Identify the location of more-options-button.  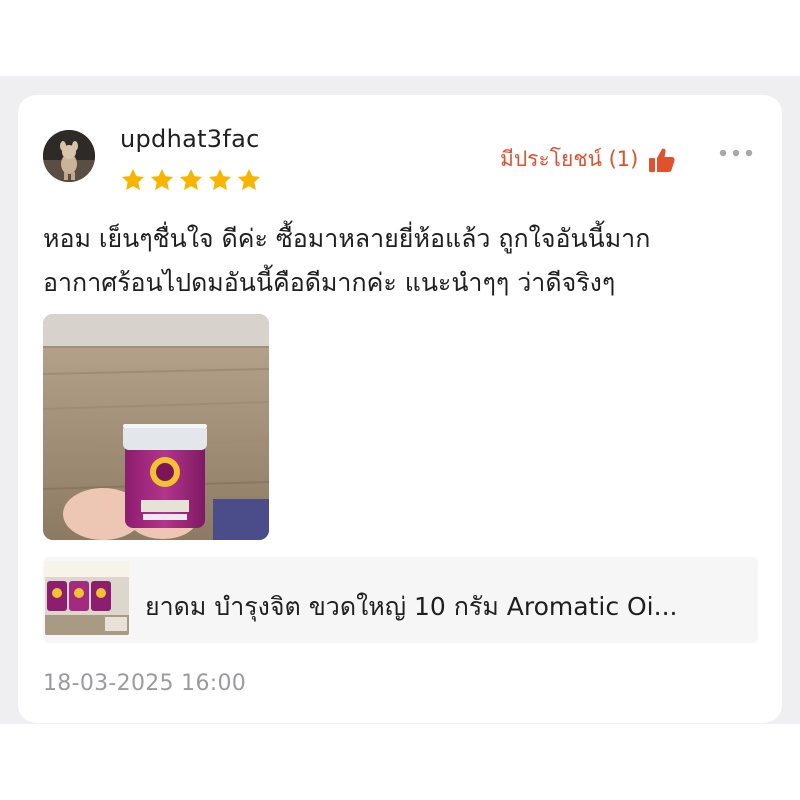
(736, 150).